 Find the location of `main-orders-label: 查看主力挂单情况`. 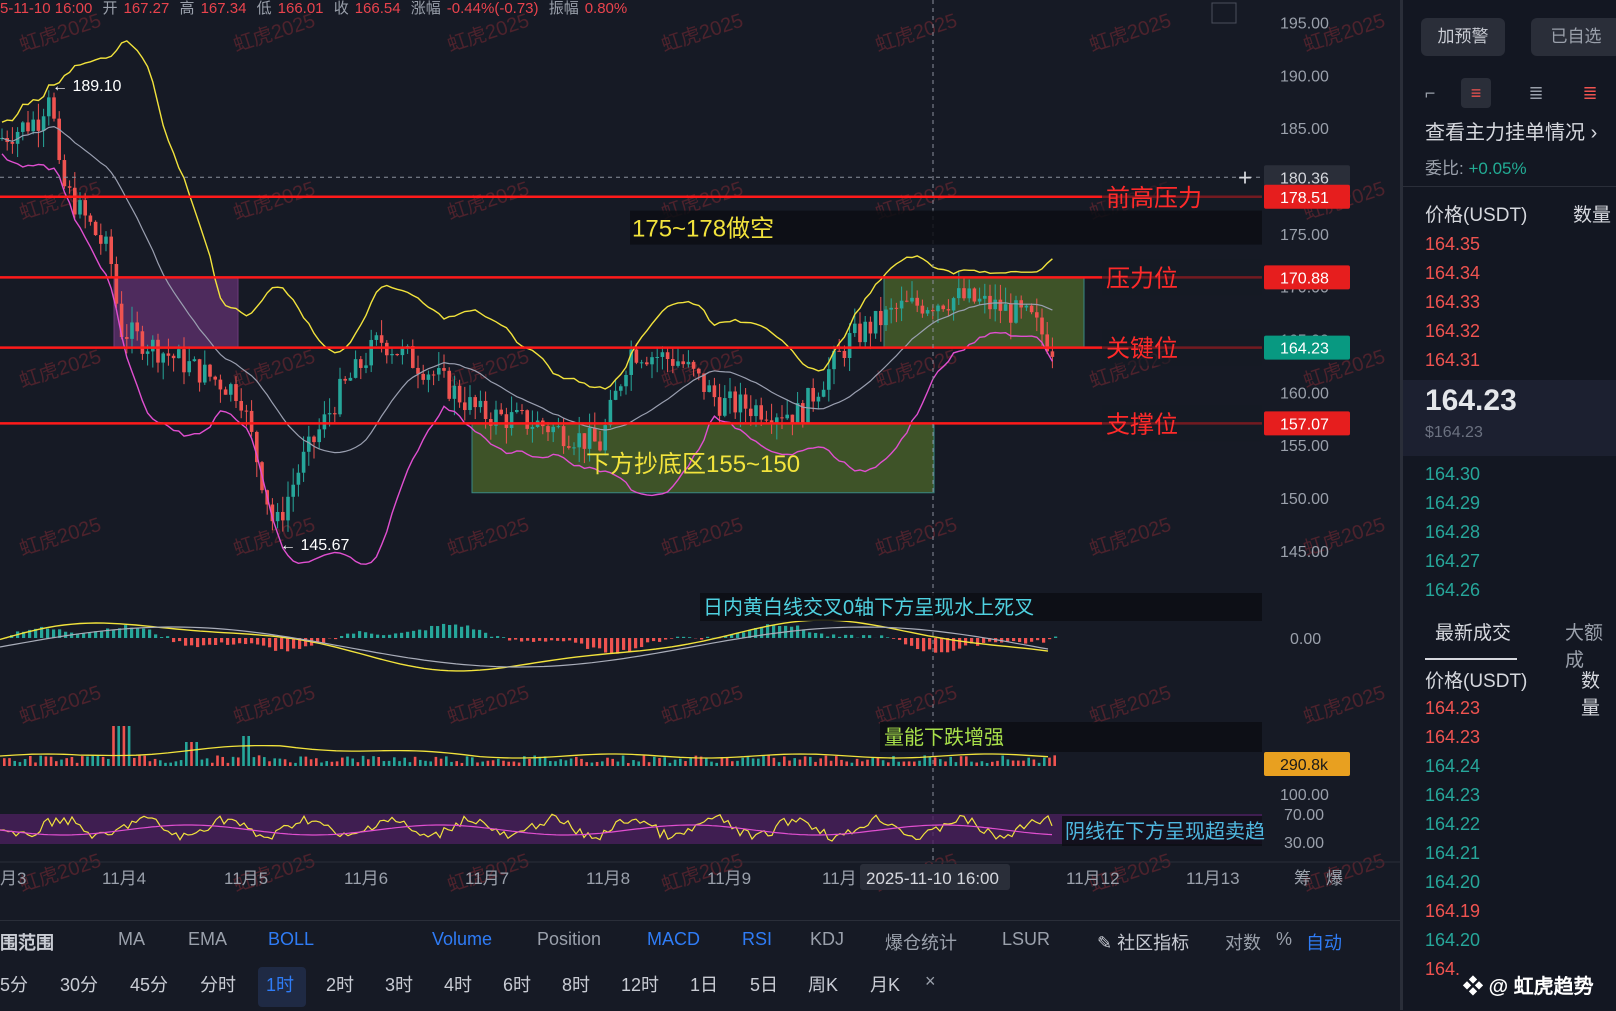

main-orders-label: 查看主力挂单情况 is located at coordinates (1505, 133).